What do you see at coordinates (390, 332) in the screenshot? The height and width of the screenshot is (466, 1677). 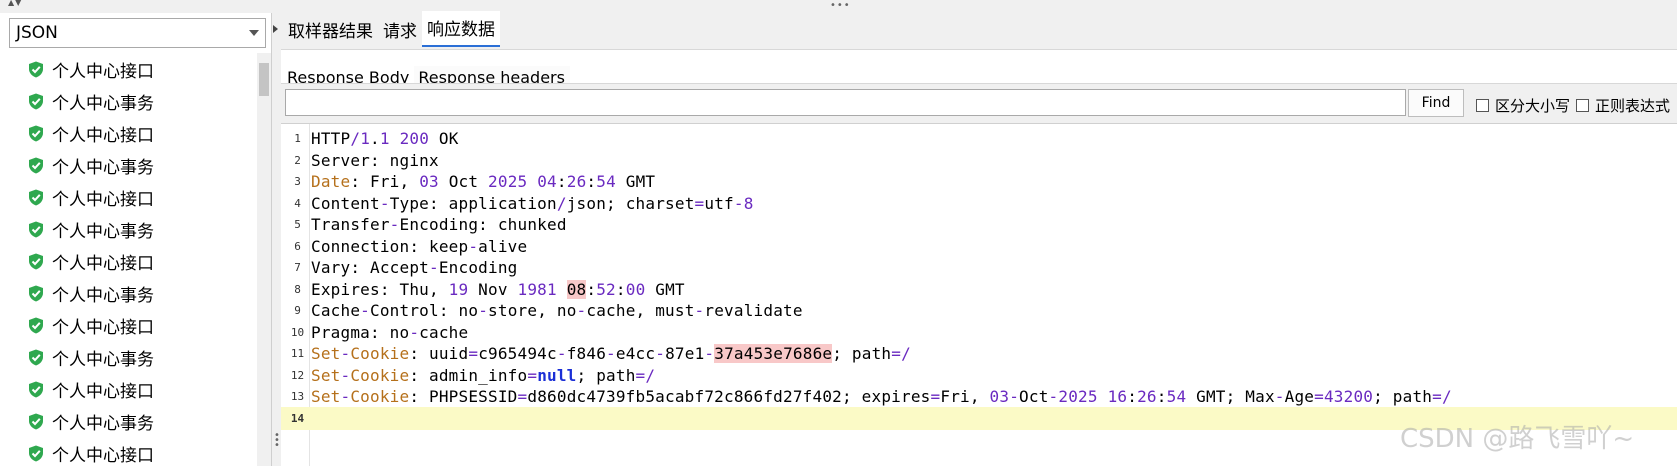 I see `code-text: Pragma: no-cache` at bounding box center [390, 332].